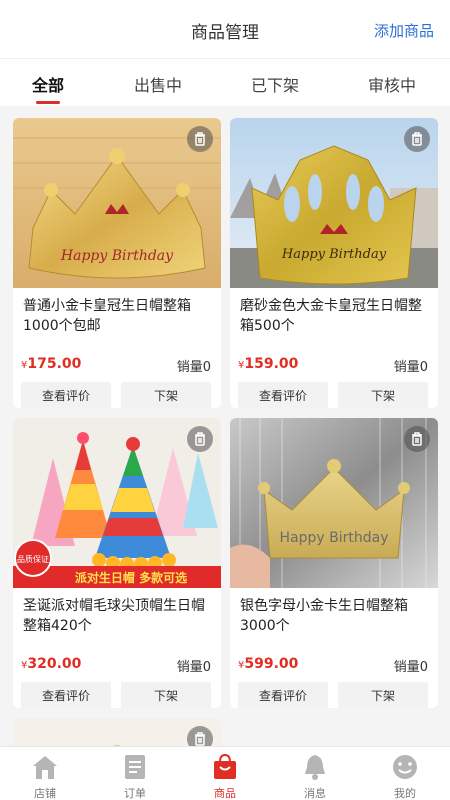  What do you see at coordinates (225, 793) in the screenshot?
I see `nav-label: 商品` at bounding box center [225, 793].